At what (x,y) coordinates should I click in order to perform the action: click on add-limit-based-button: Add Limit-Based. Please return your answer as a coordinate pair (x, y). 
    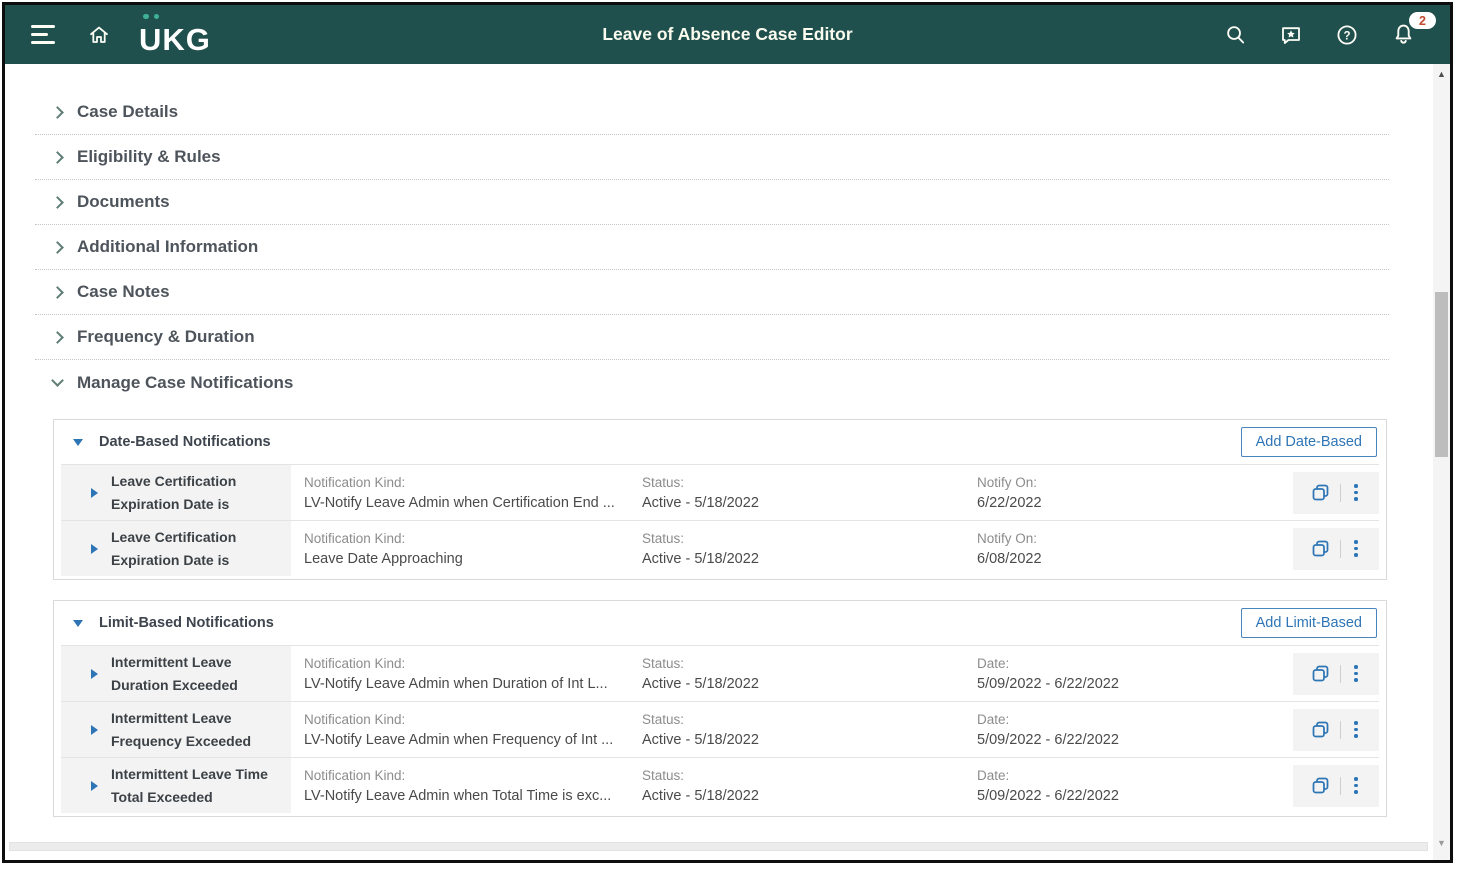
    Looking at the image, I should click on (1308, 623).